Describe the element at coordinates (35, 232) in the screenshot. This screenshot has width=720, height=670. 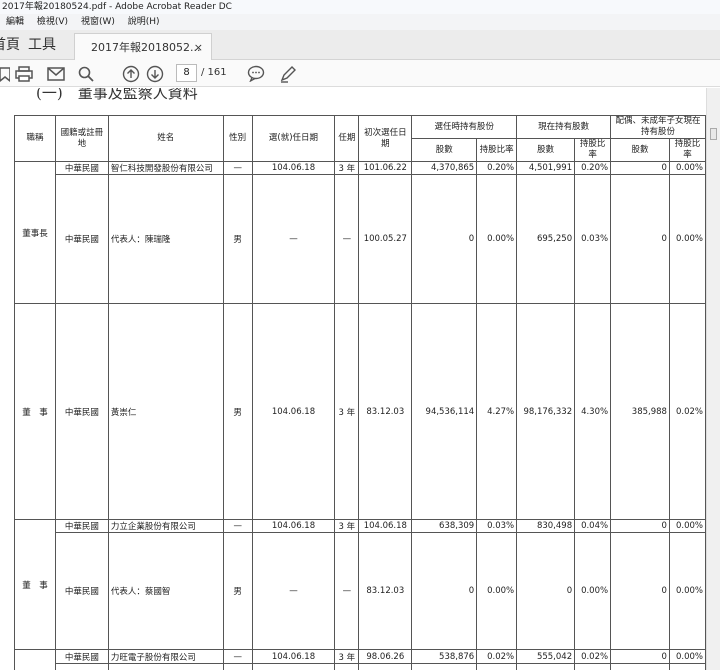
I see `role-cell: 董事長` at that location.